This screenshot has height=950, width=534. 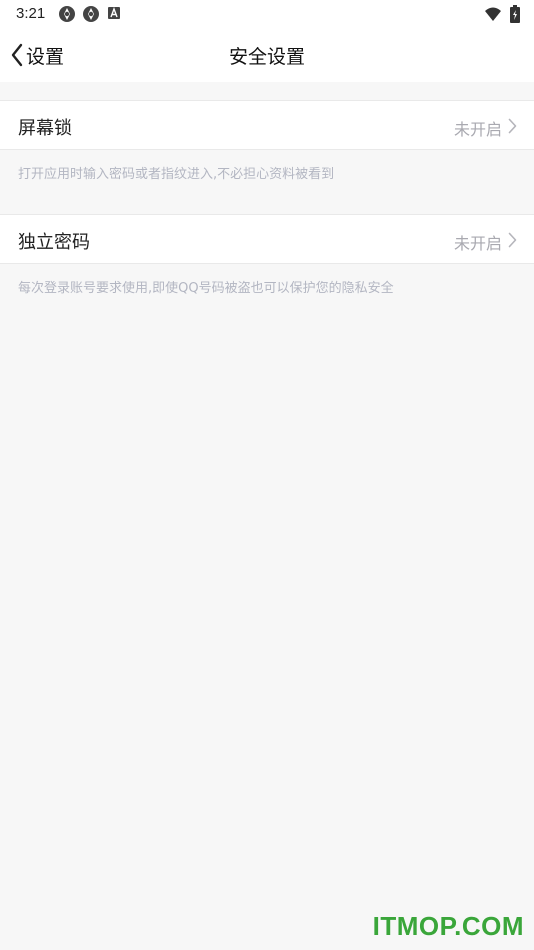 What do you see at coordinates (206, 288) in the screenshot?
I see `setting-description-independent-password: 每次登录账号要求使用,即使QQ号码被盗也可以保护您的隐私安全` at bounding box center [206, 288].